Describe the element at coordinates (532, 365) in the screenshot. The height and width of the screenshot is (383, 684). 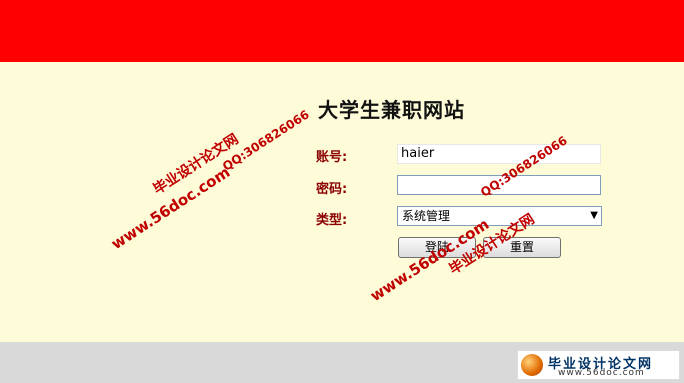
I see `globe-icon` at that location.